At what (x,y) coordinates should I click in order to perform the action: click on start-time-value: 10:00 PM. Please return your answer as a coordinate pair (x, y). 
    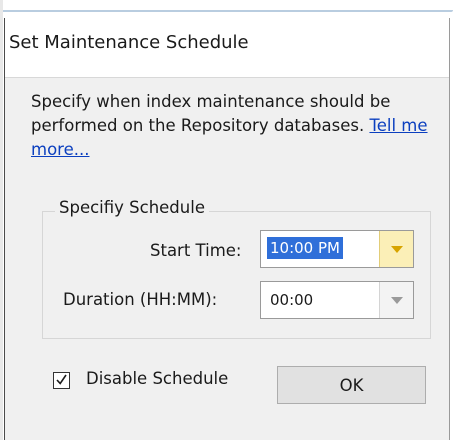
    Looking at the image, I should click on (305, 248).